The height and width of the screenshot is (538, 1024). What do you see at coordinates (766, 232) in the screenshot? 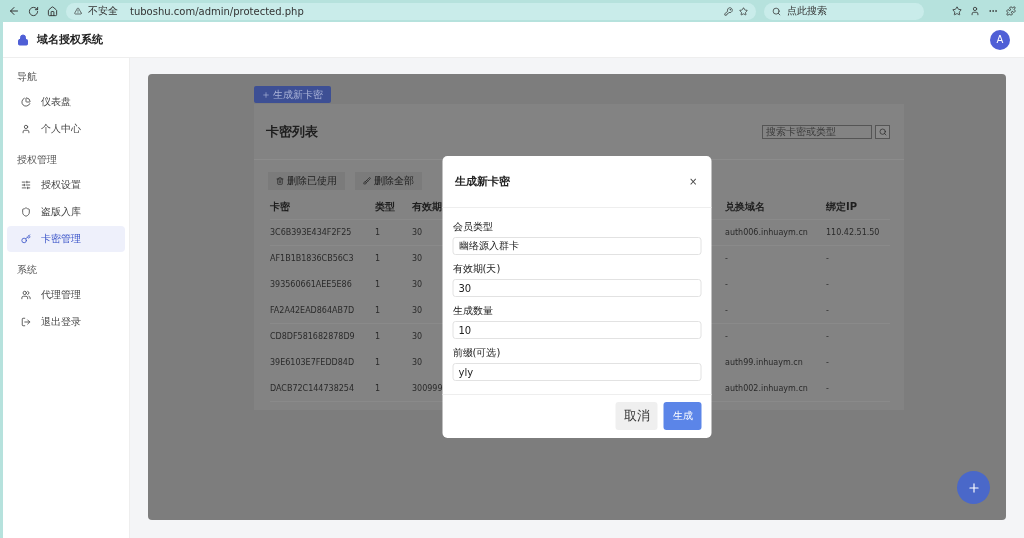
I see `table-cell: auth006.inhuaym.cn` at bounding box center [766, 232].